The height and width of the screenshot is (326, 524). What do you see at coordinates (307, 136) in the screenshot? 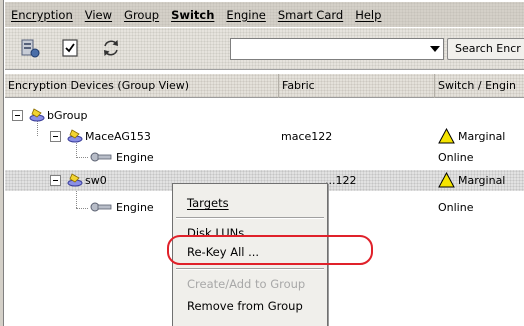
I see `fabric-name: mace122` at bounding box center [307, 136].